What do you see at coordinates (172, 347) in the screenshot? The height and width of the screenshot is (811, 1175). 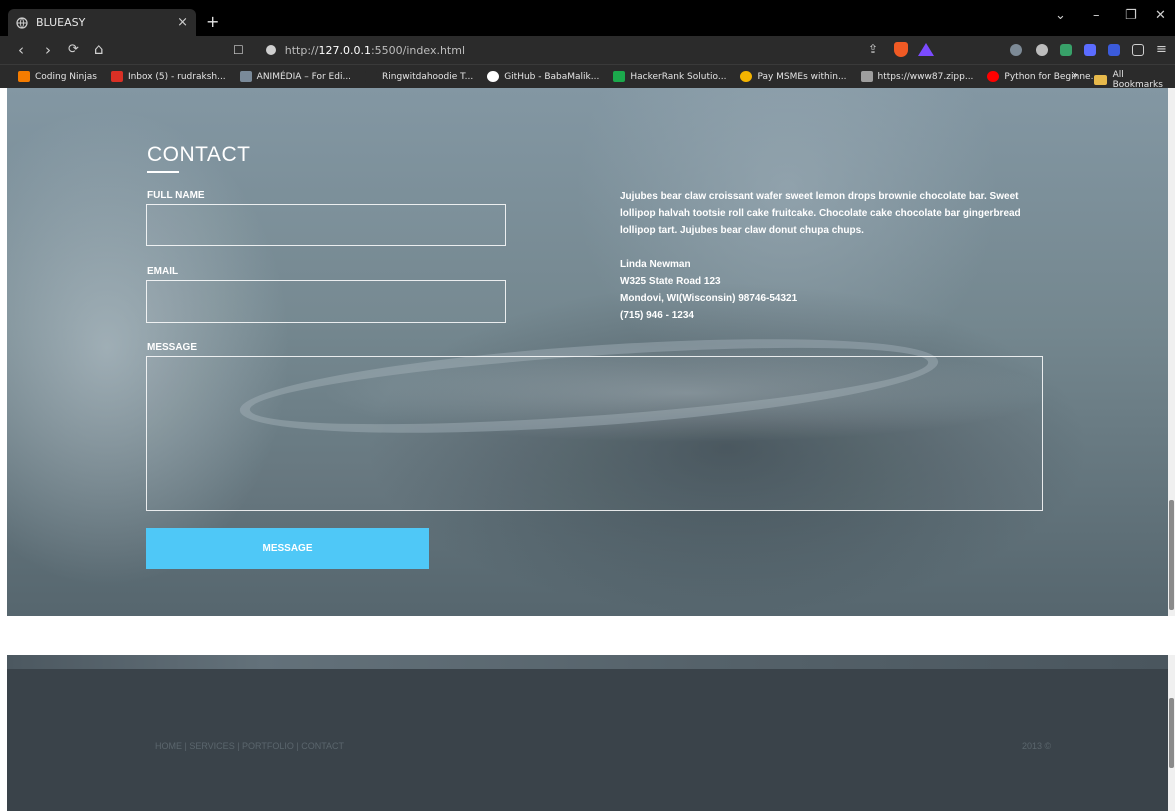 I see `message-label: MESSAGE` at bounding box center [172, 347].